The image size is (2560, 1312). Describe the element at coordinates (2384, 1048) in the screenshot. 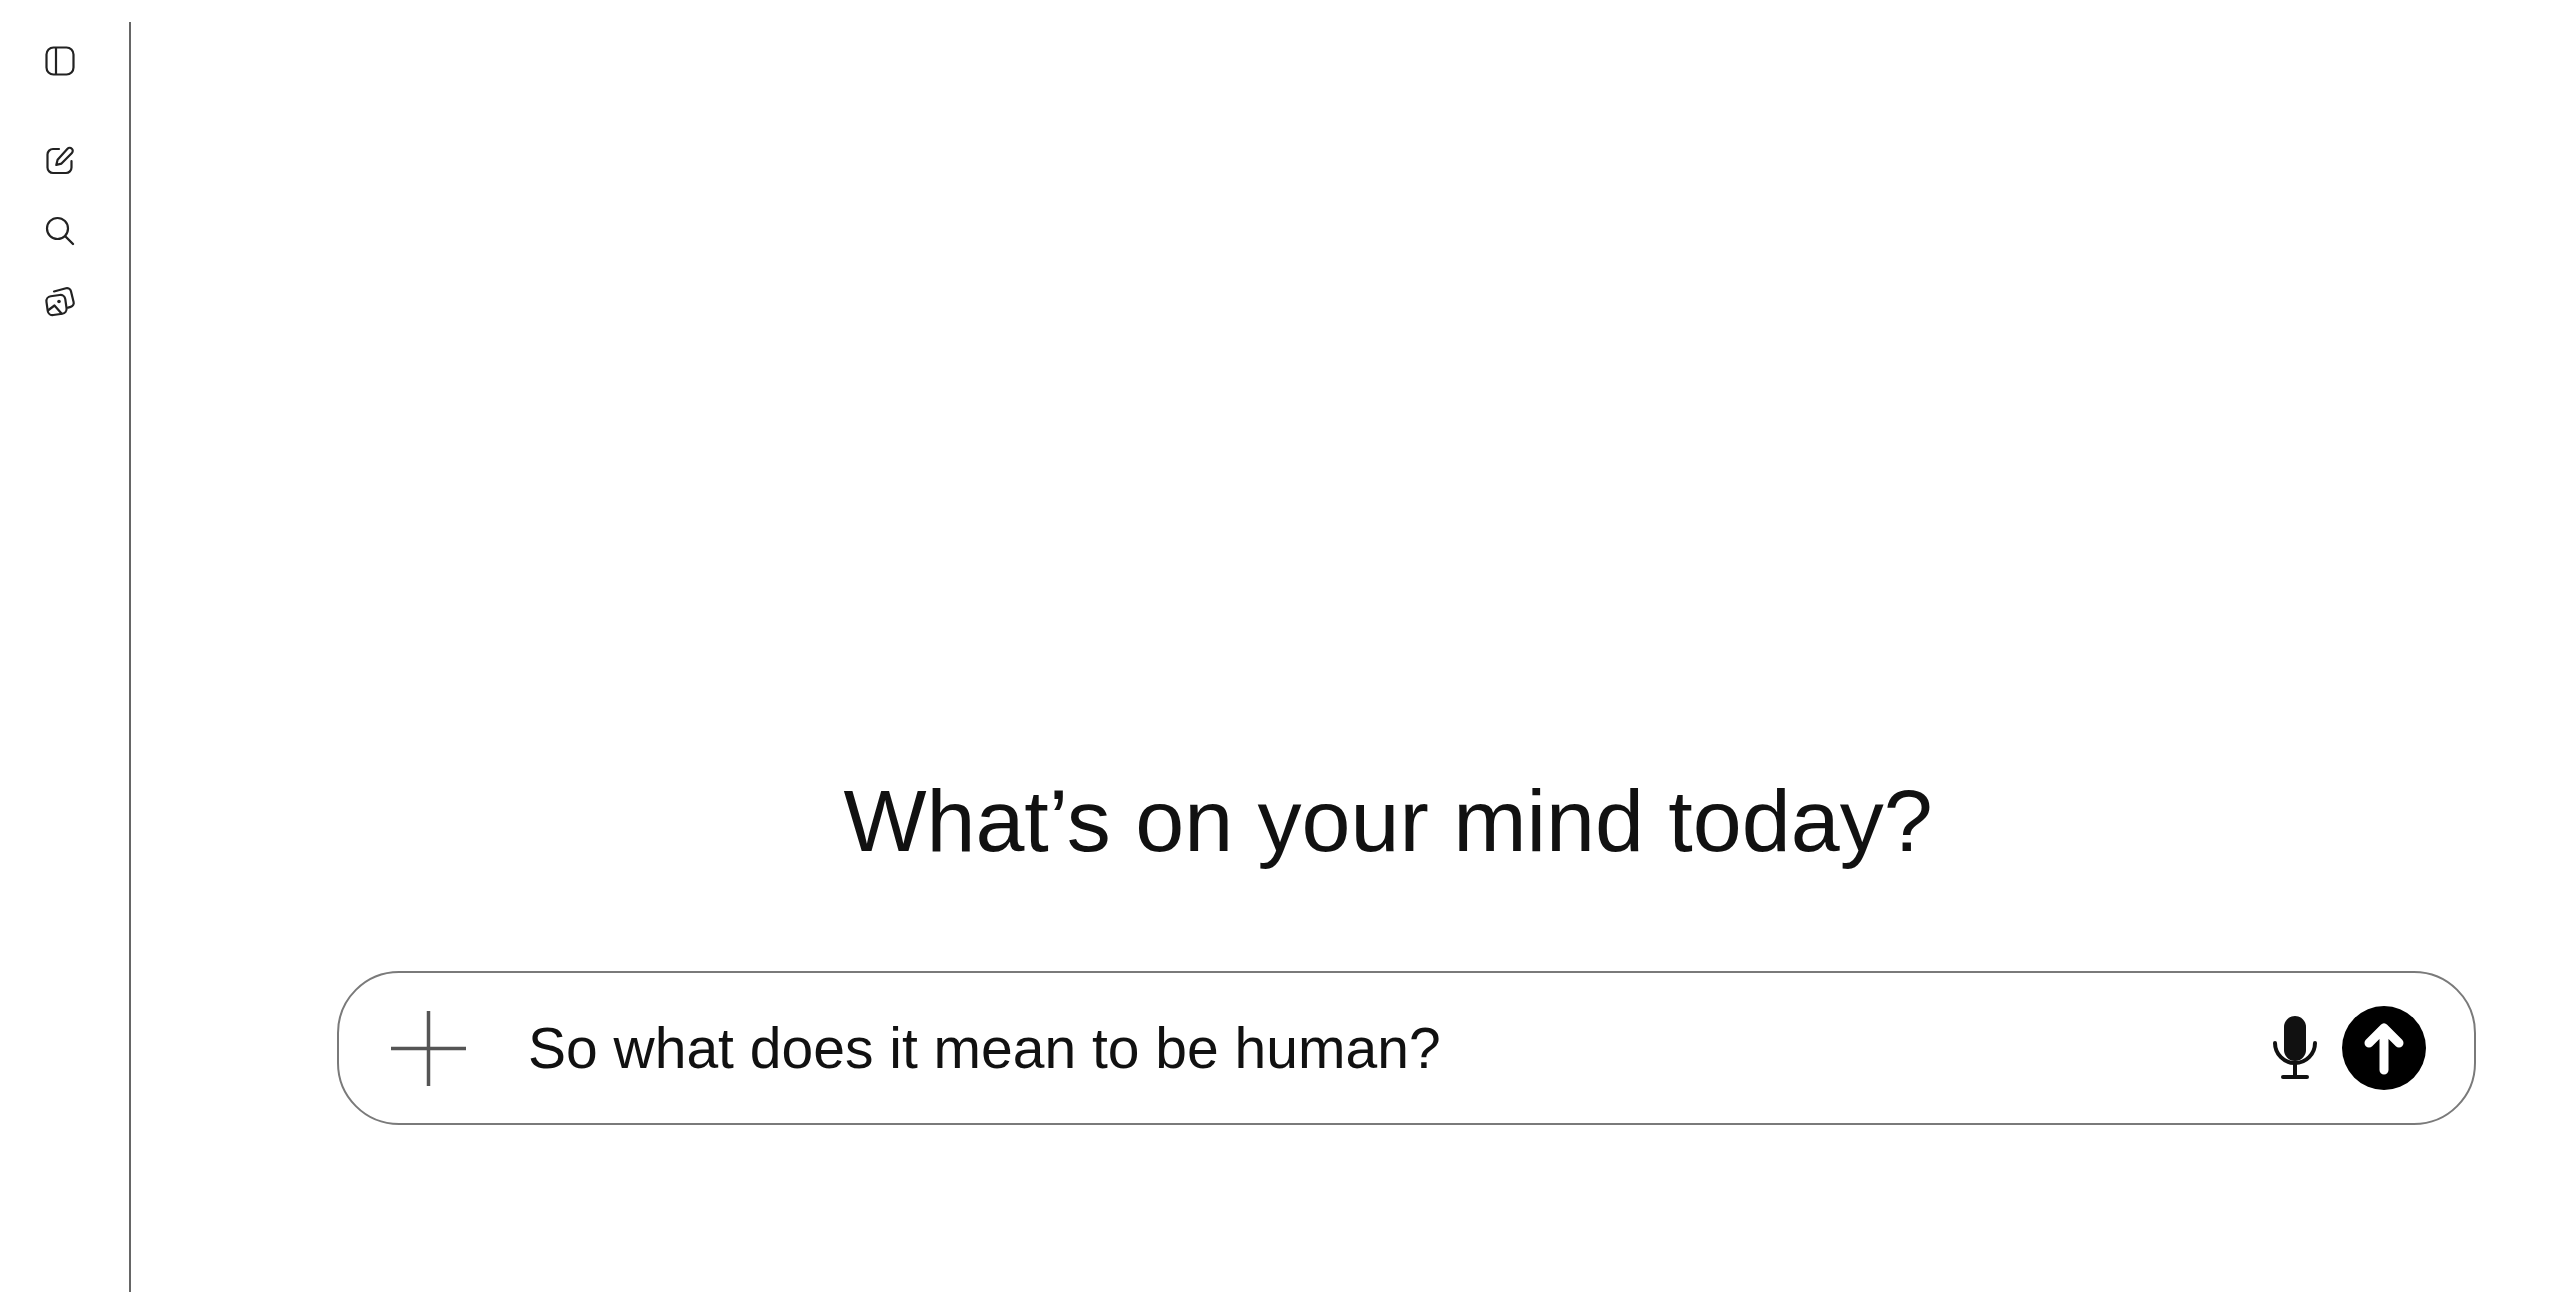

I see `up-arrow-circle-icon` at that location.